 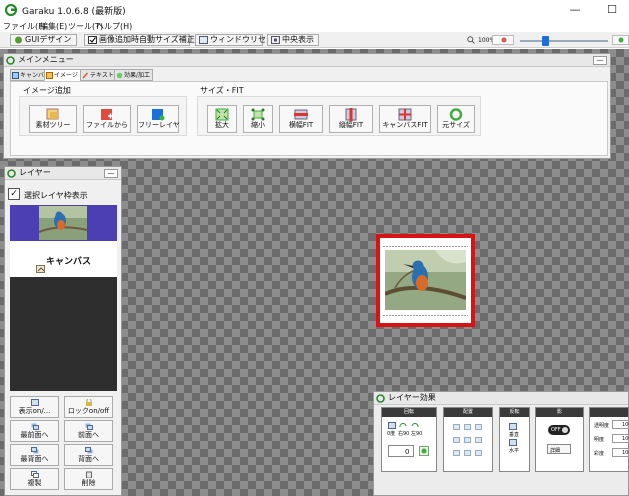 I want to click on canvas-fit-button: キャンバスFIT, so click(x=405, y=119).